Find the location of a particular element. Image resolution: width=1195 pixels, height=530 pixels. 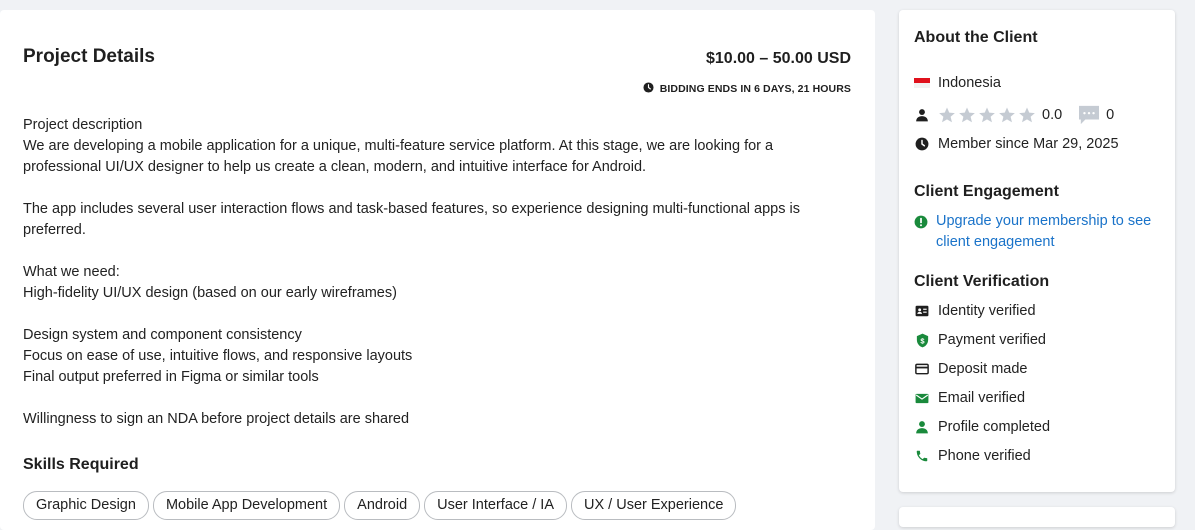

secondary-sidebar-card is located at coordinates (1037, 517).